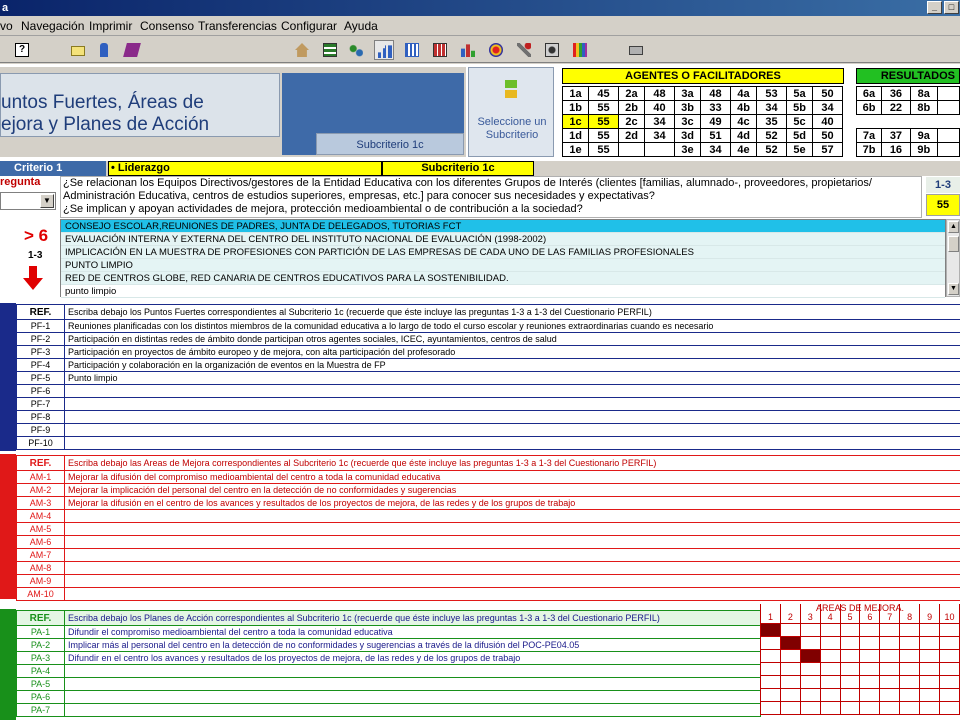 The image size is (960, 720). Describe the element at coordinates (52, 26) in the screenshot. I see `menu-navegacion: Navegación` at that location.